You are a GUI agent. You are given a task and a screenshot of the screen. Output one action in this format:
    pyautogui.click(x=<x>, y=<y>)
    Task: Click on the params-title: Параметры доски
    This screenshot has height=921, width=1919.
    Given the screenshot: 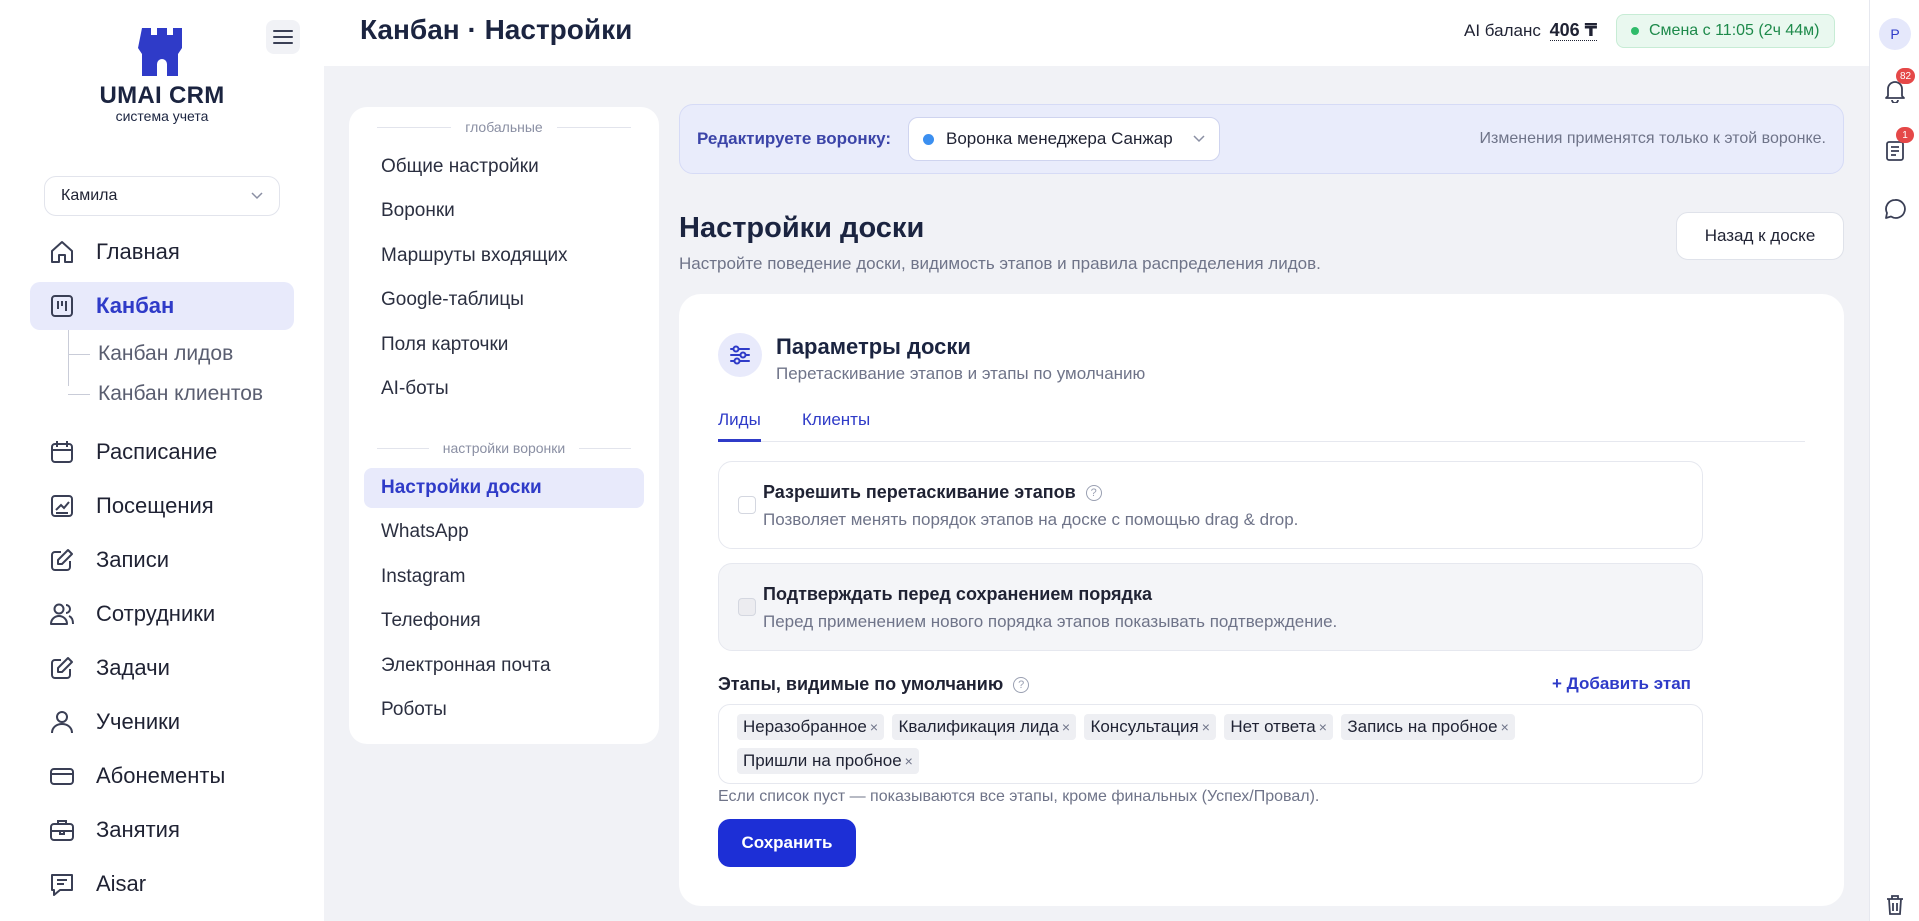 What is the action you would take?
    pyautogui.click(x=873, y=346)
    